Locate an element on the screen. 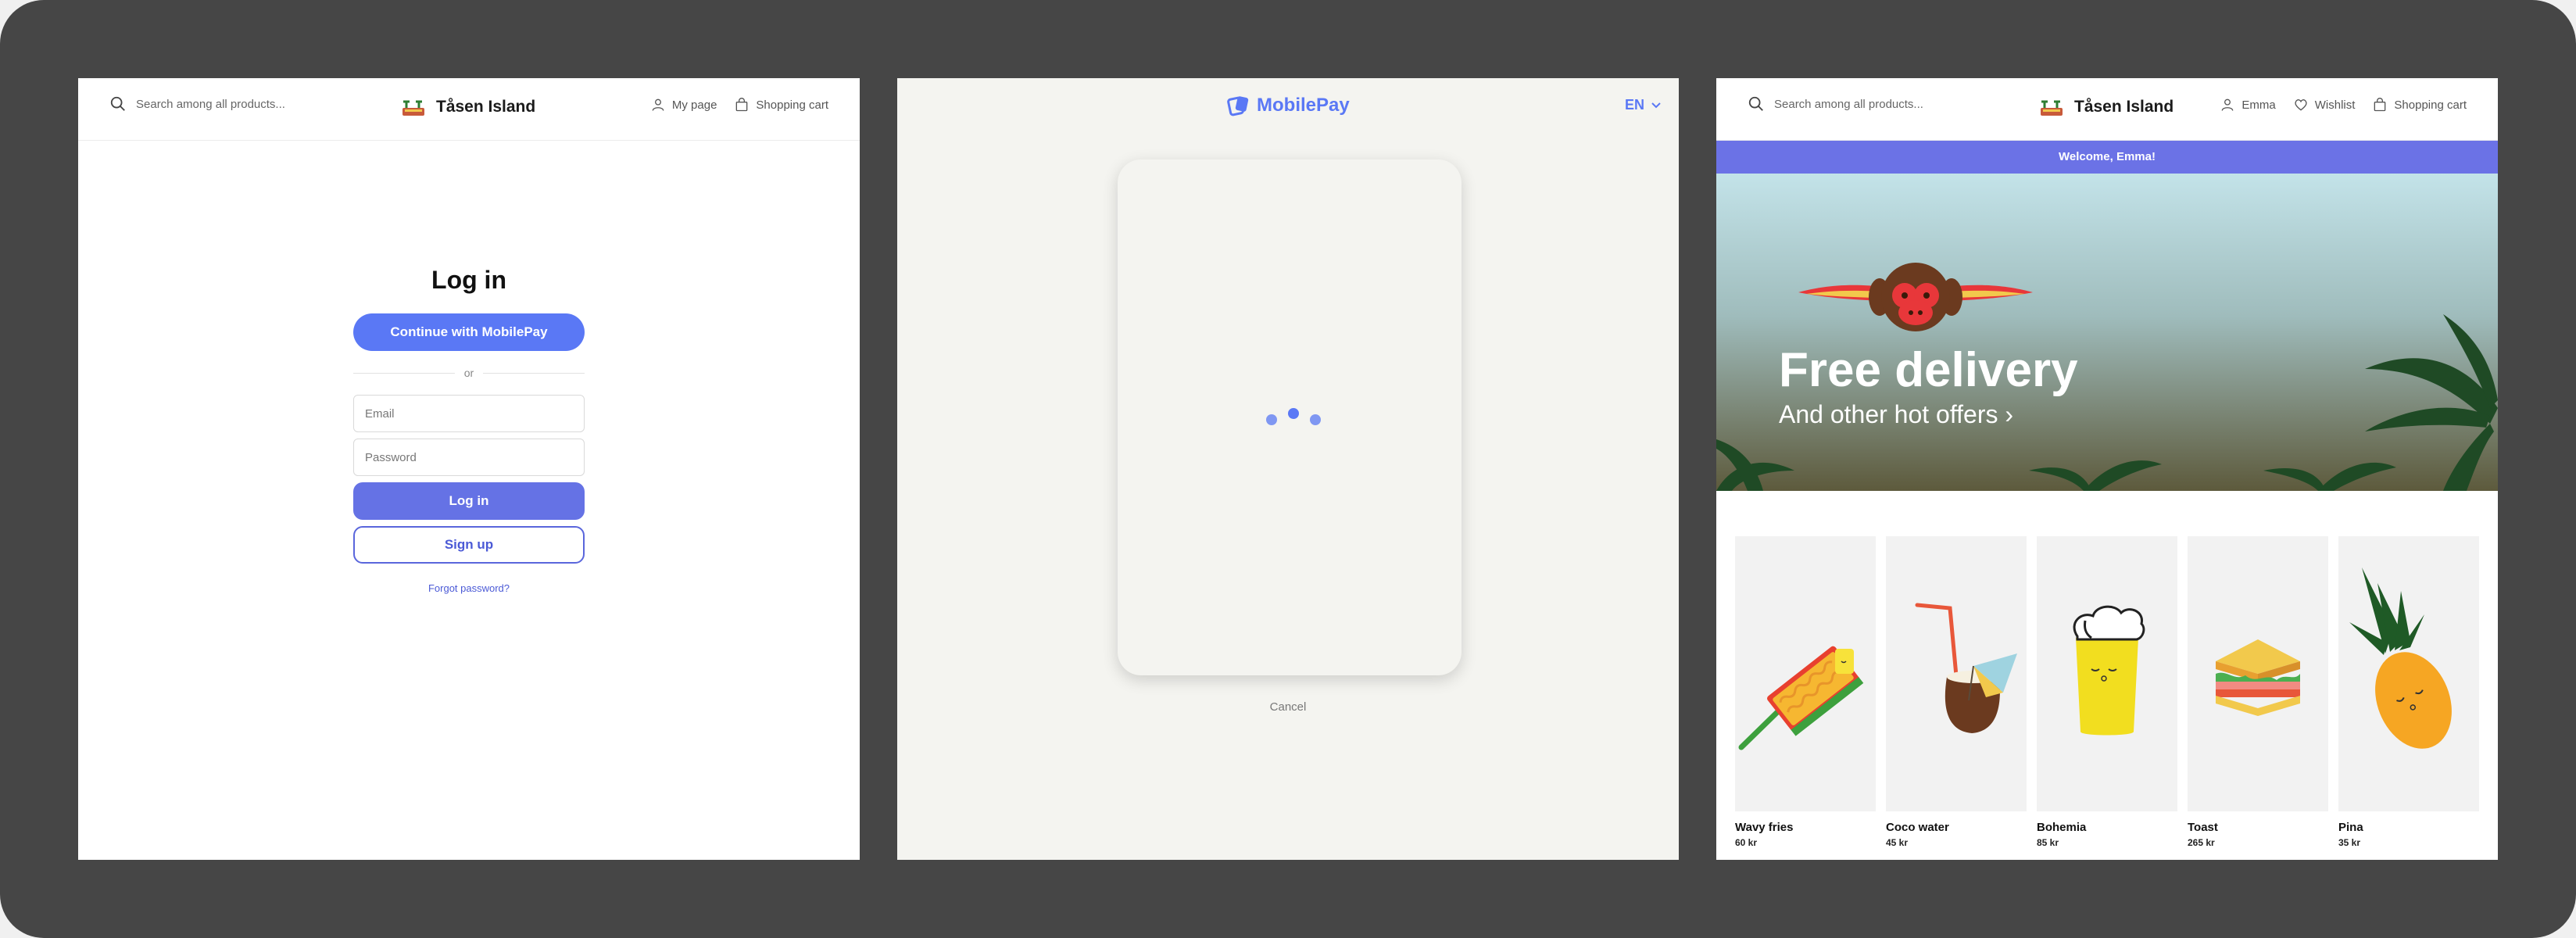 Image resolution: width=2576 pixels, height=938 pixels. forgot-password-link: Forgot password? is located at coordinates (469, 588).